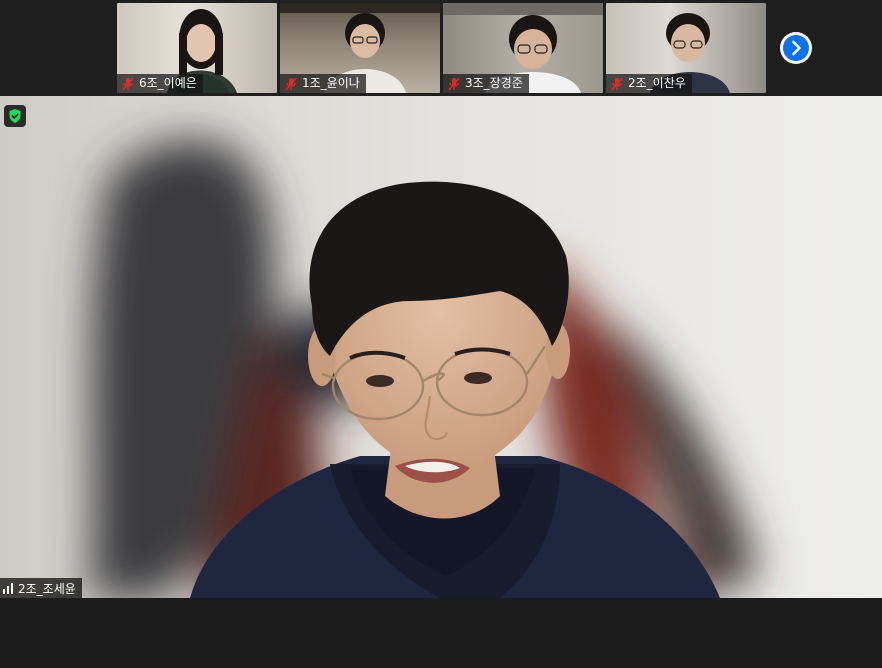  Describe the element at coordinates (494, 83) in the screenshot. I see `participant-name: 3조_장경준` at that location.